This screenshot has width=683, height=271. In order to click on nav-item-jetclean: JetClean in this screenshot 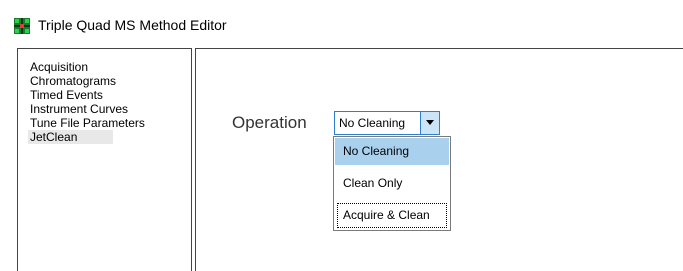, I will do `click(70, 137)`.